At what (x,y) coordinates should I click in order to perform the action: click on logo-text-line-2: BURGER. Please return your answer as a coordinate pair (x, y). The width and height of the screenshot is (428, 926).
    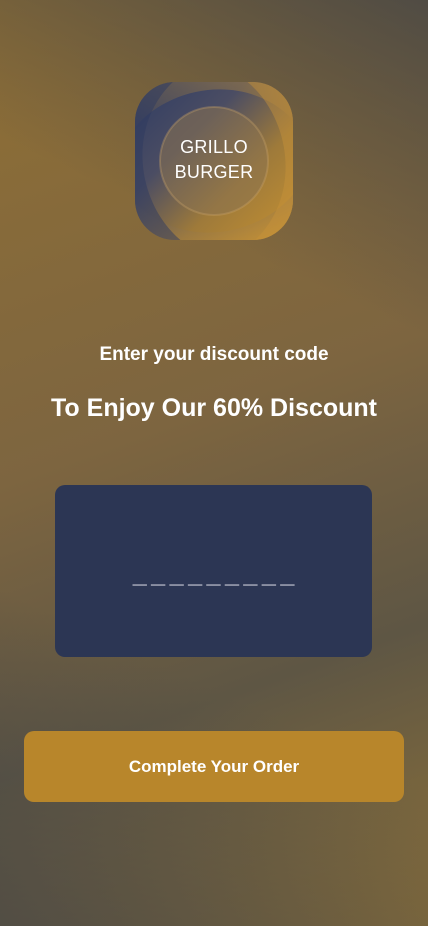
    Looking at the image, I should click on (214, 172).